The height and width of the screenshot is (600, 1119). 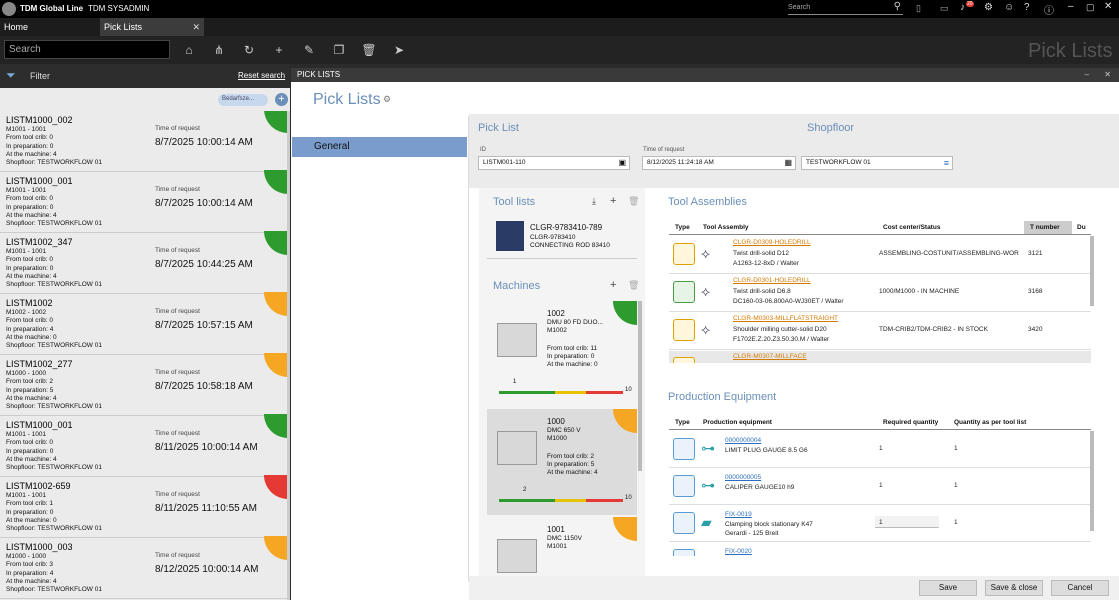 What do you see at coordinates (682, 422) in the screenshot?
I see `col-pe-type: Type` at bounding box center [682, 422].